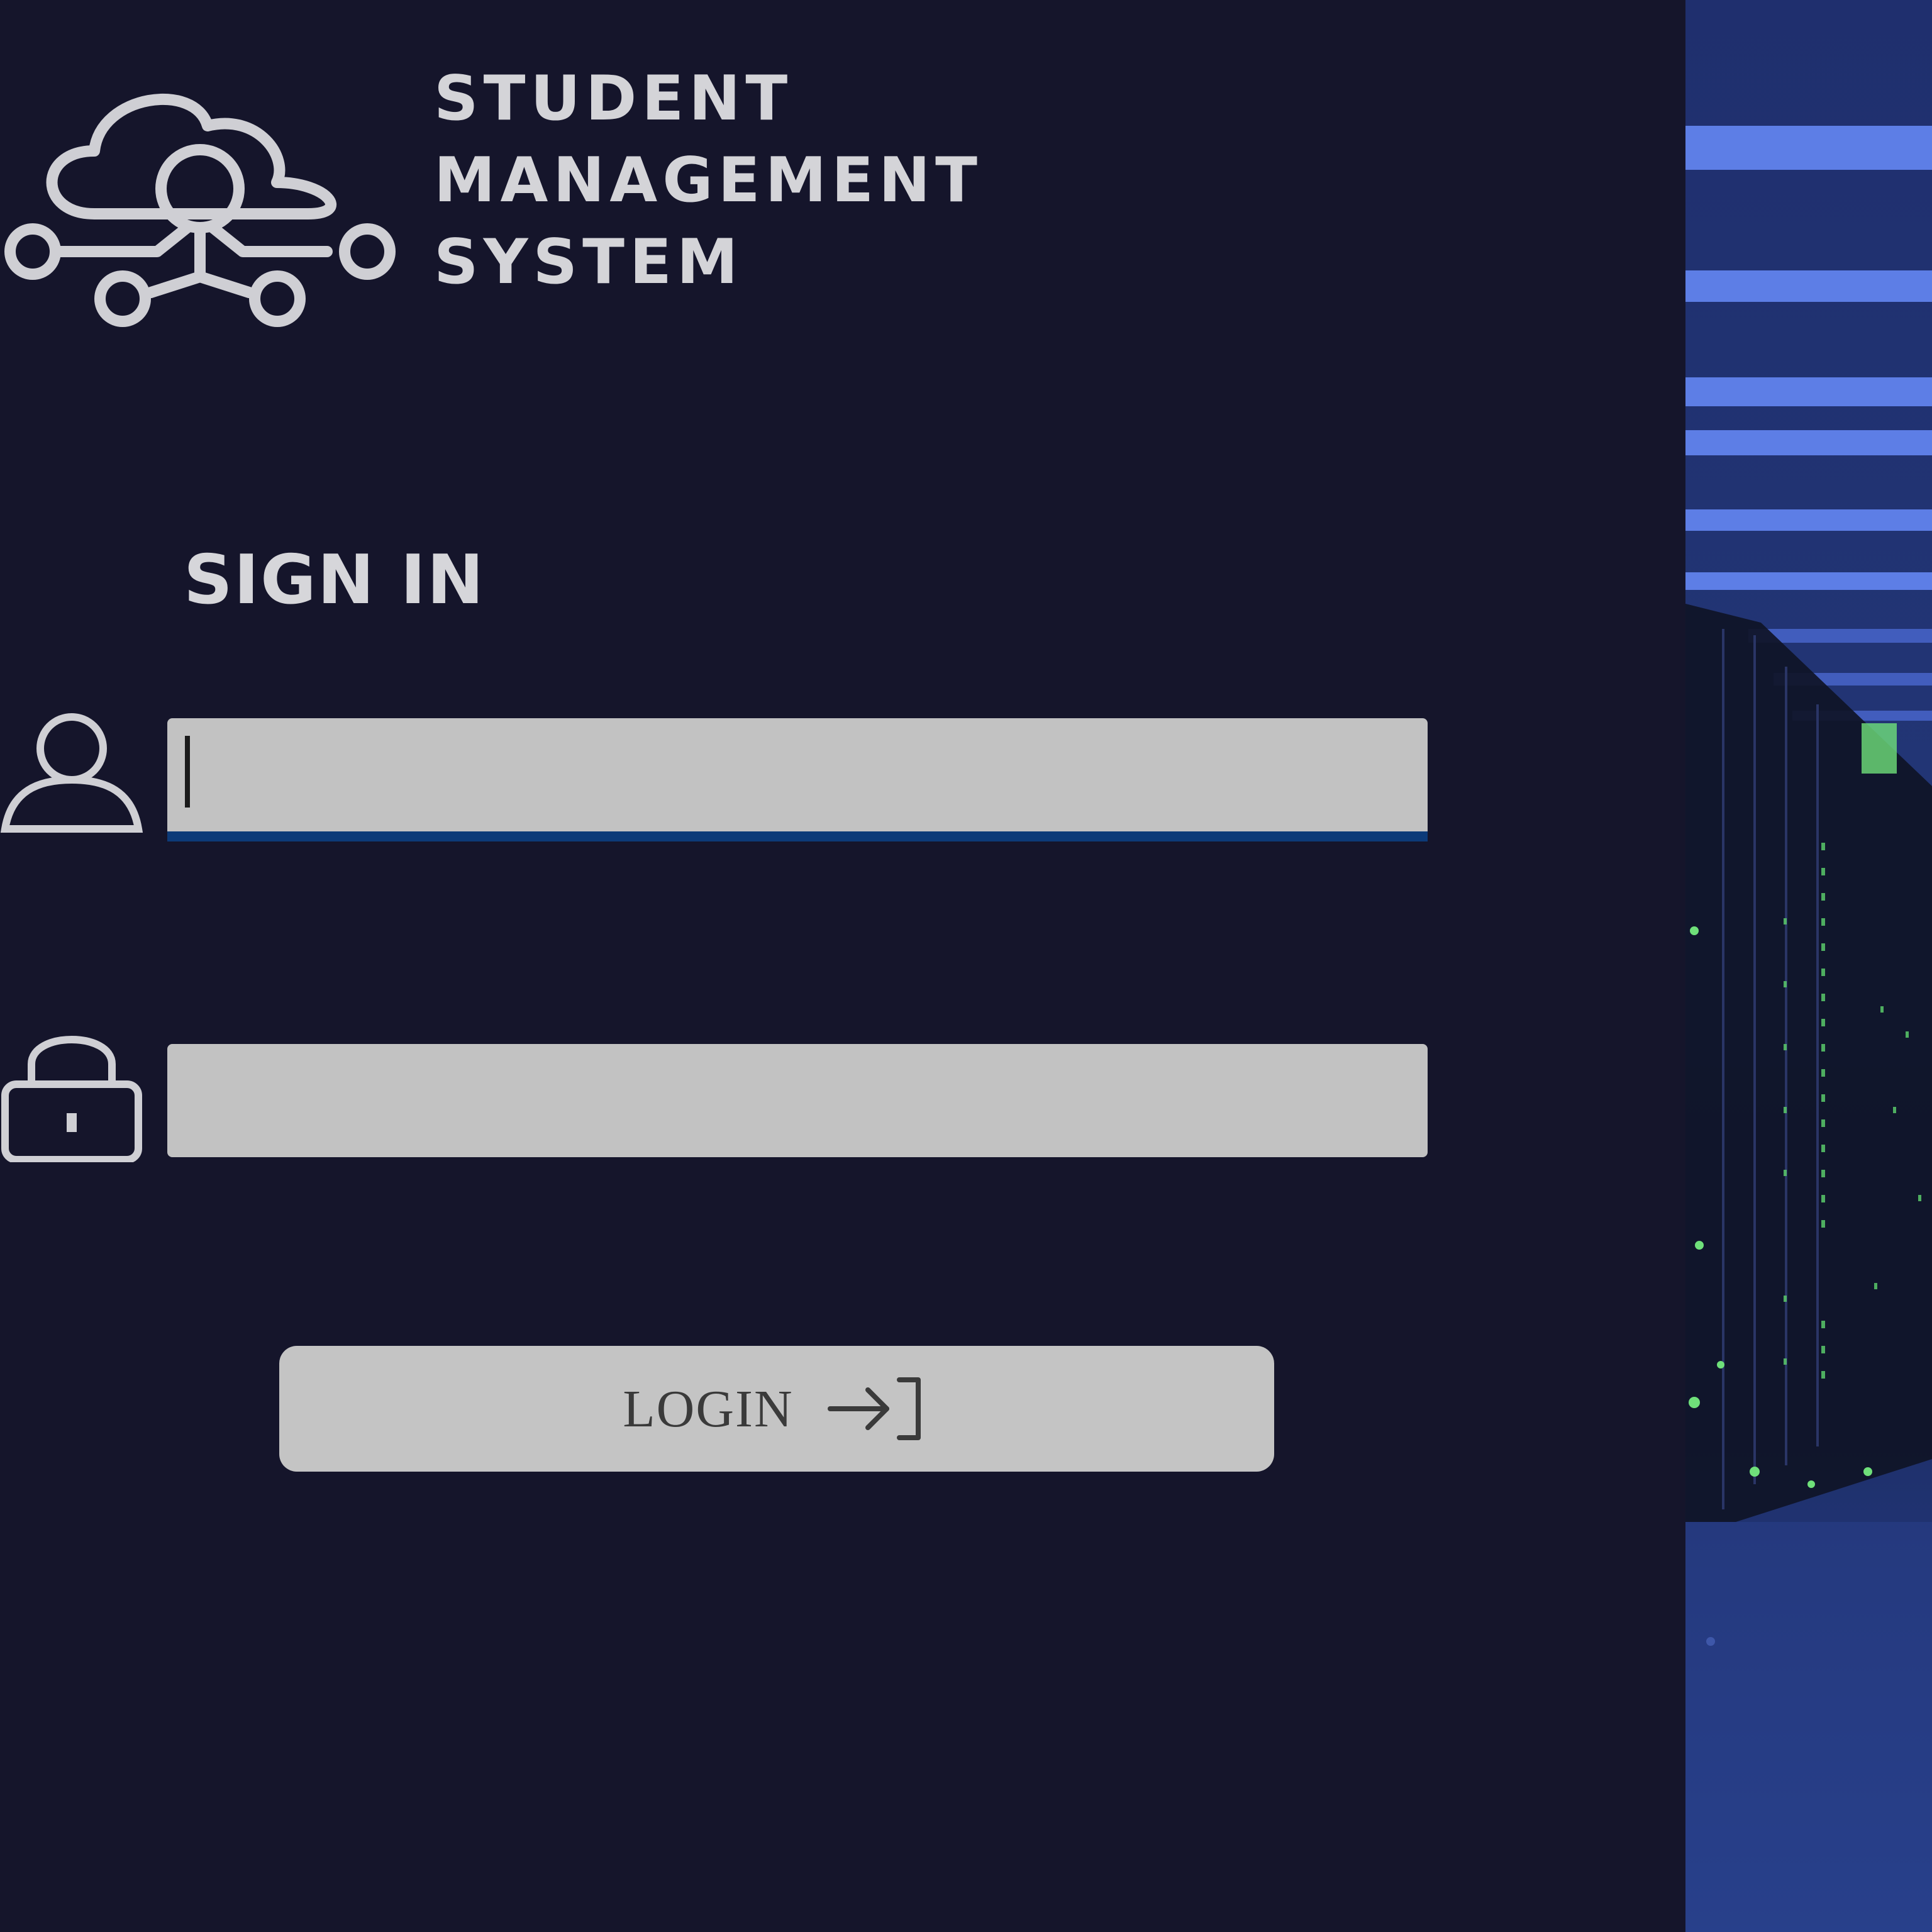 The height and width of the screenshot is (1932, 1932). I want to click on login-button-label: LOGIN, so click(708, 1408).